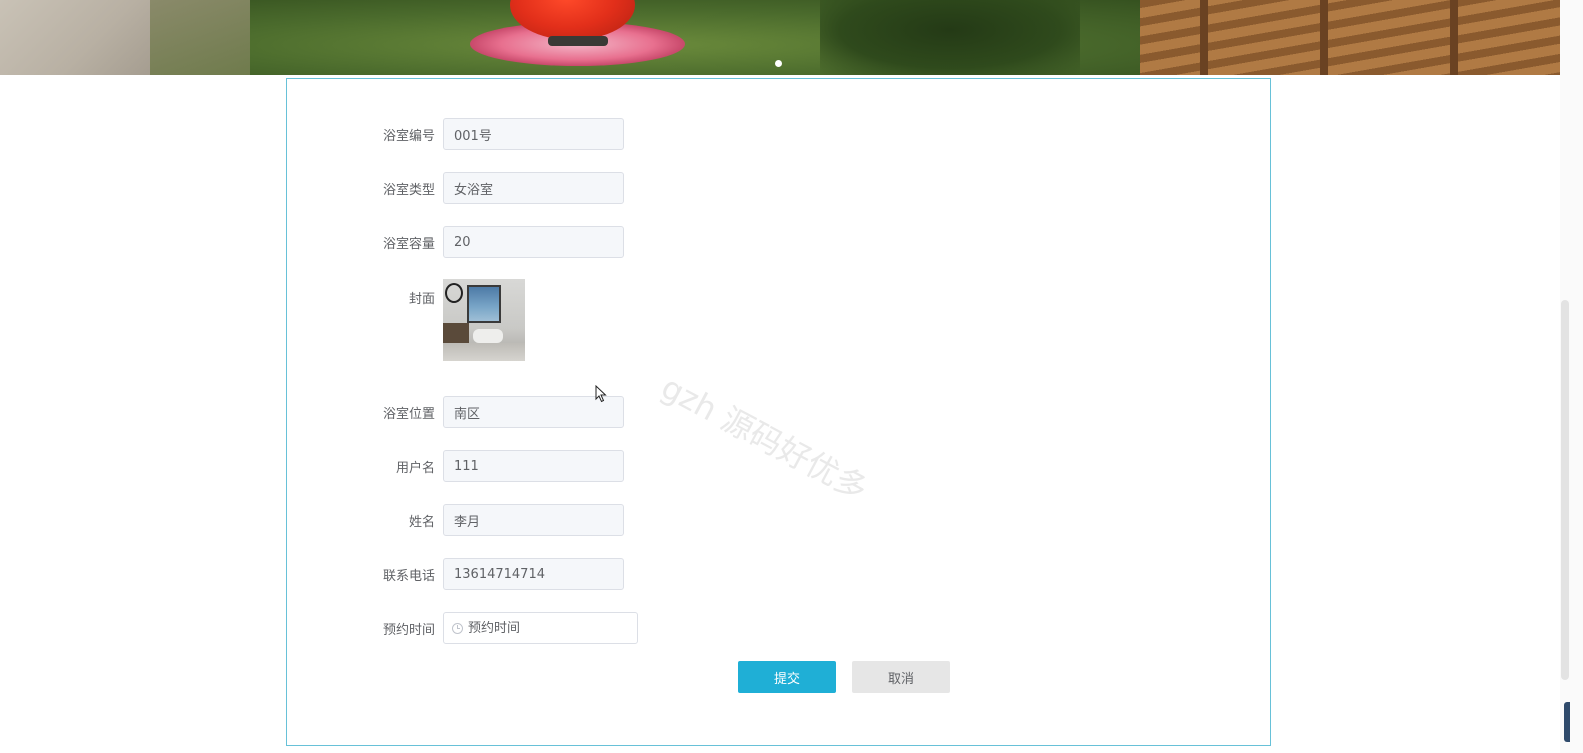 This screenshot has width=1583, height=753. What do you see at coordinates (408, 136) in the screenshot?
I see `bath-number-label: 浴室编号` at bounding box center [408, 136].